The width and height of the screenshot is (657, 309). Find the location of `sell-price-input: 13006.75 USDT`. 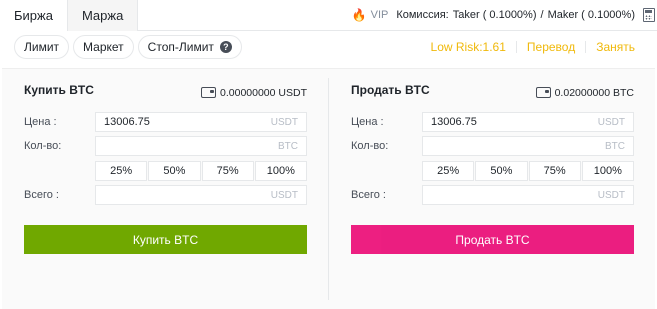

sell-price-input: 13006.75 USDT is located at coordinates (528, 122).